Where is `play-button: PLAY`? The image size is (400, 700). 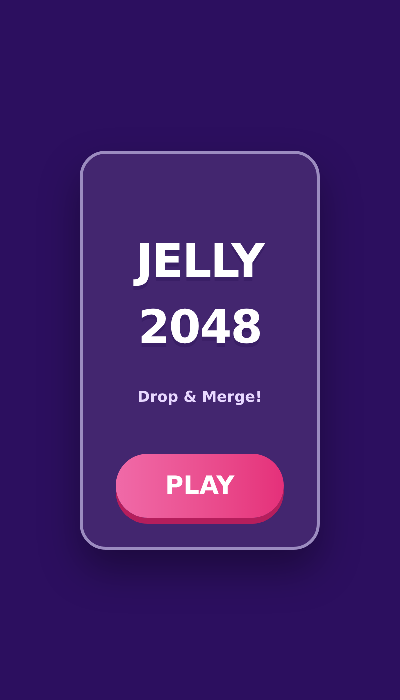 play-button: PLAY is located at coordinates (200, 486).